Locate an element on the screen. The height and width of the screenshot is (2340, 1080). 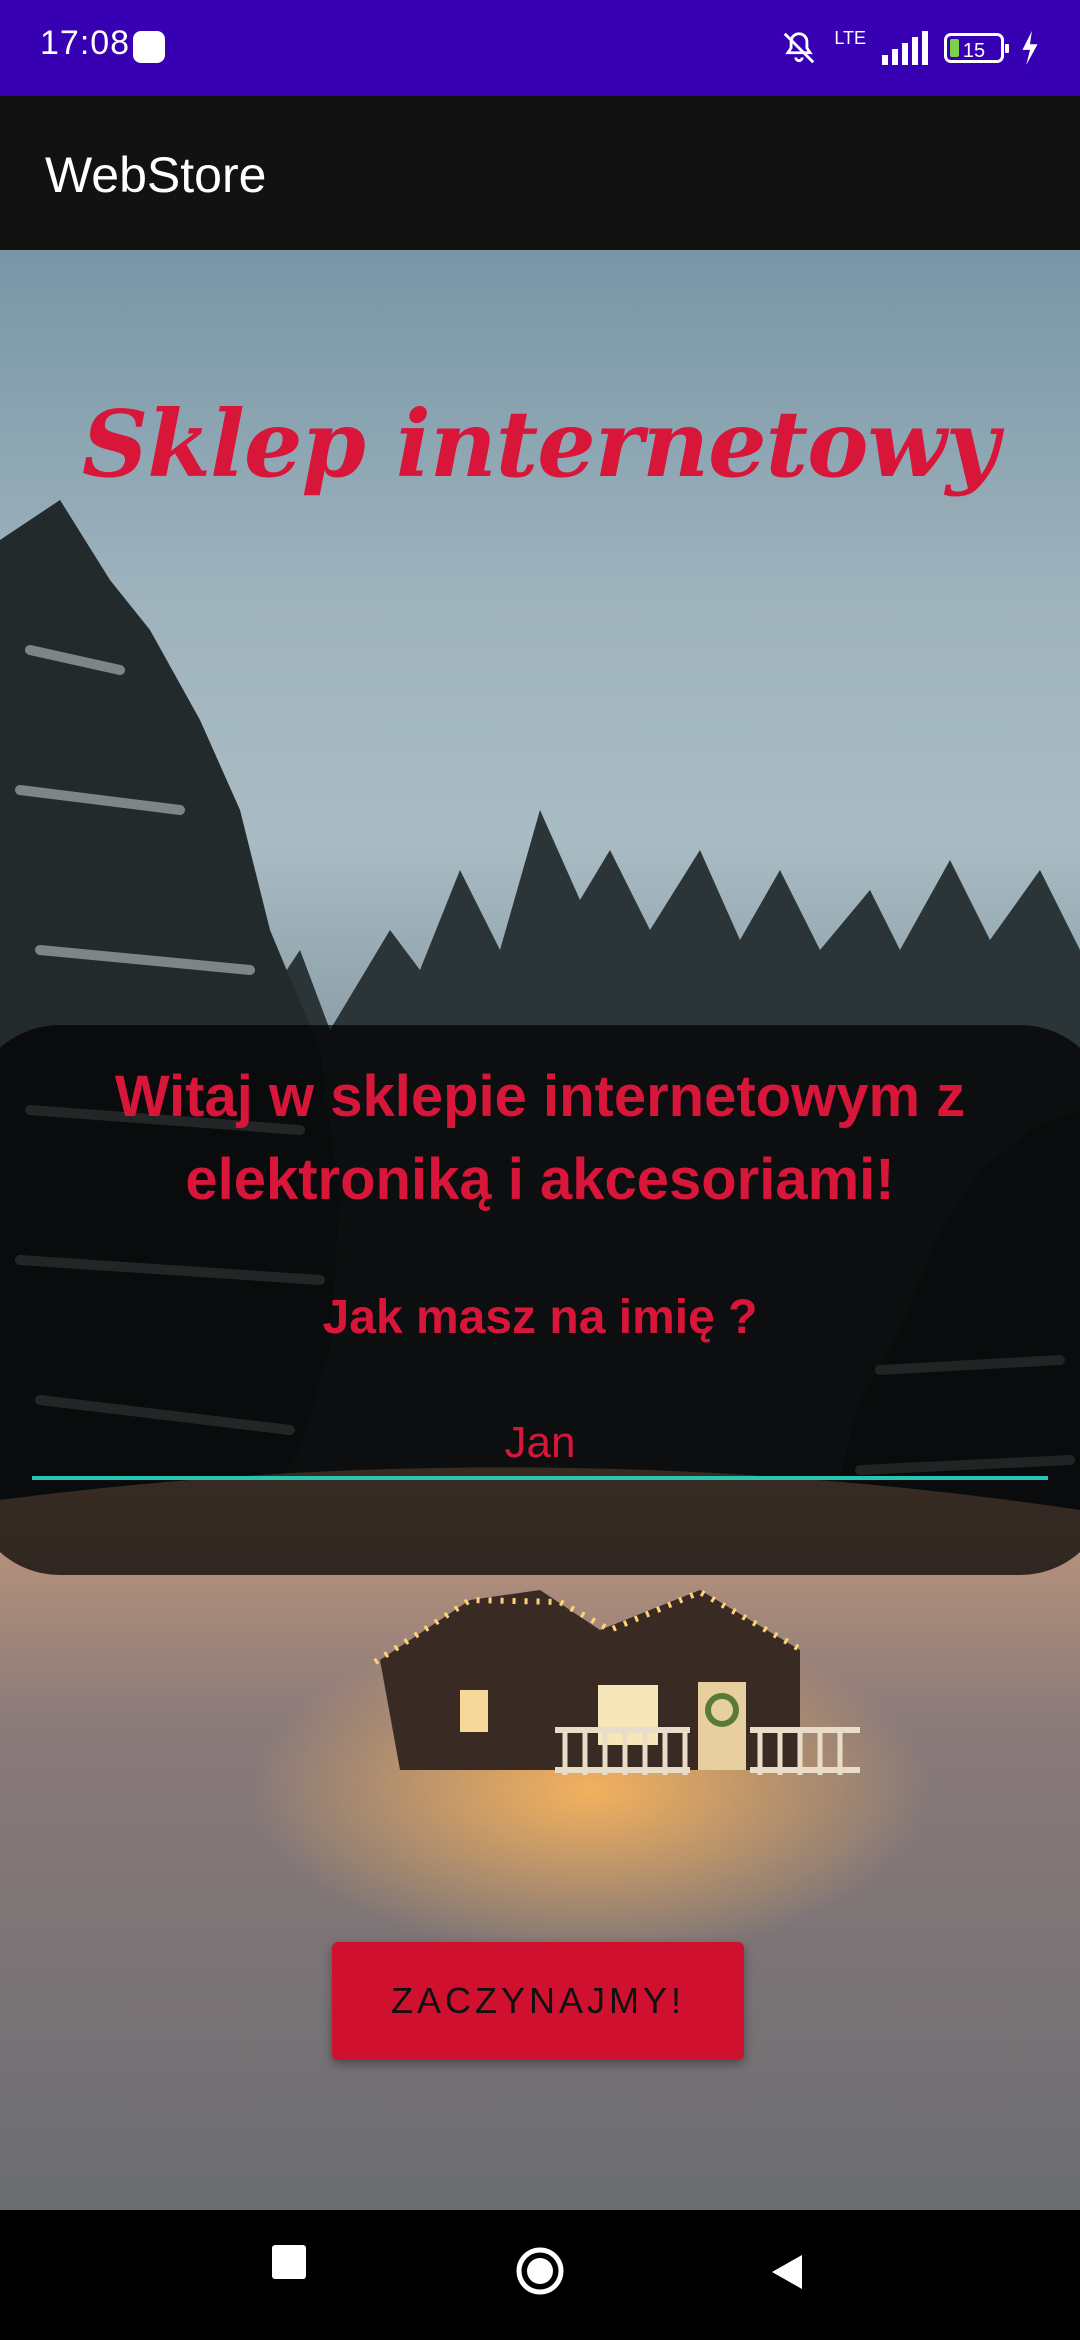
network-type: LTE is located at coordinates (850, 38).